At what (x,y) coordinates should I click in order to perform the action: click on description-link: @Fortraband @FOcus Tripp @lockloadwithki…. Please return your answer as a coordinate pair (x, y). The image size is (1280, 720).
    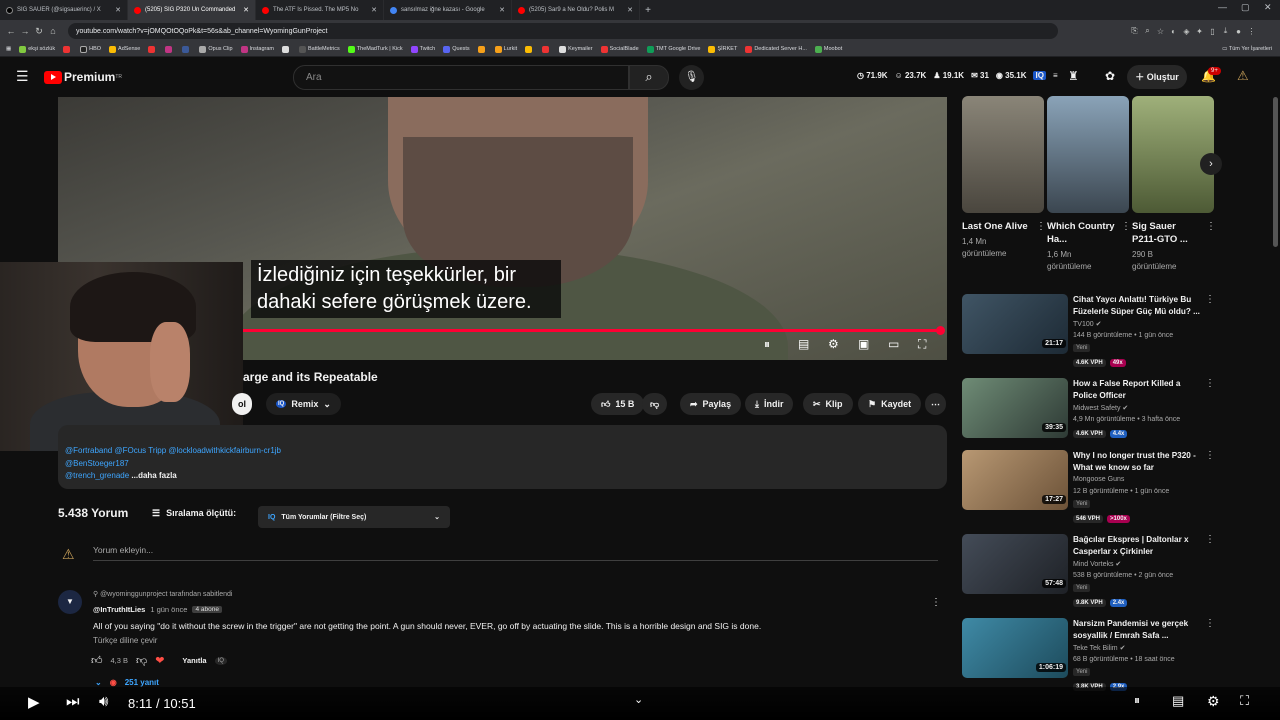
    Looking at the image, I should click on (502, 451).